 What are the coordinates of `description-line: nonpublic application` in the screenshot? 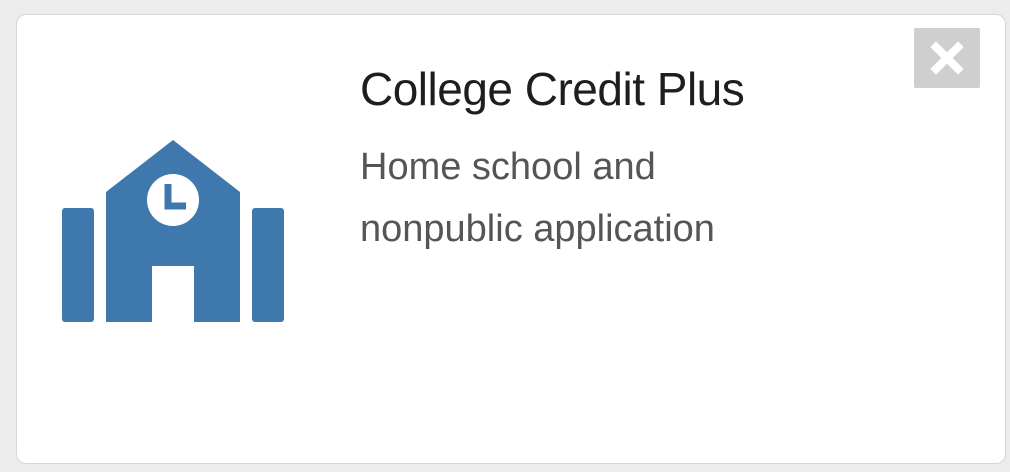 It's located at (537, 229).